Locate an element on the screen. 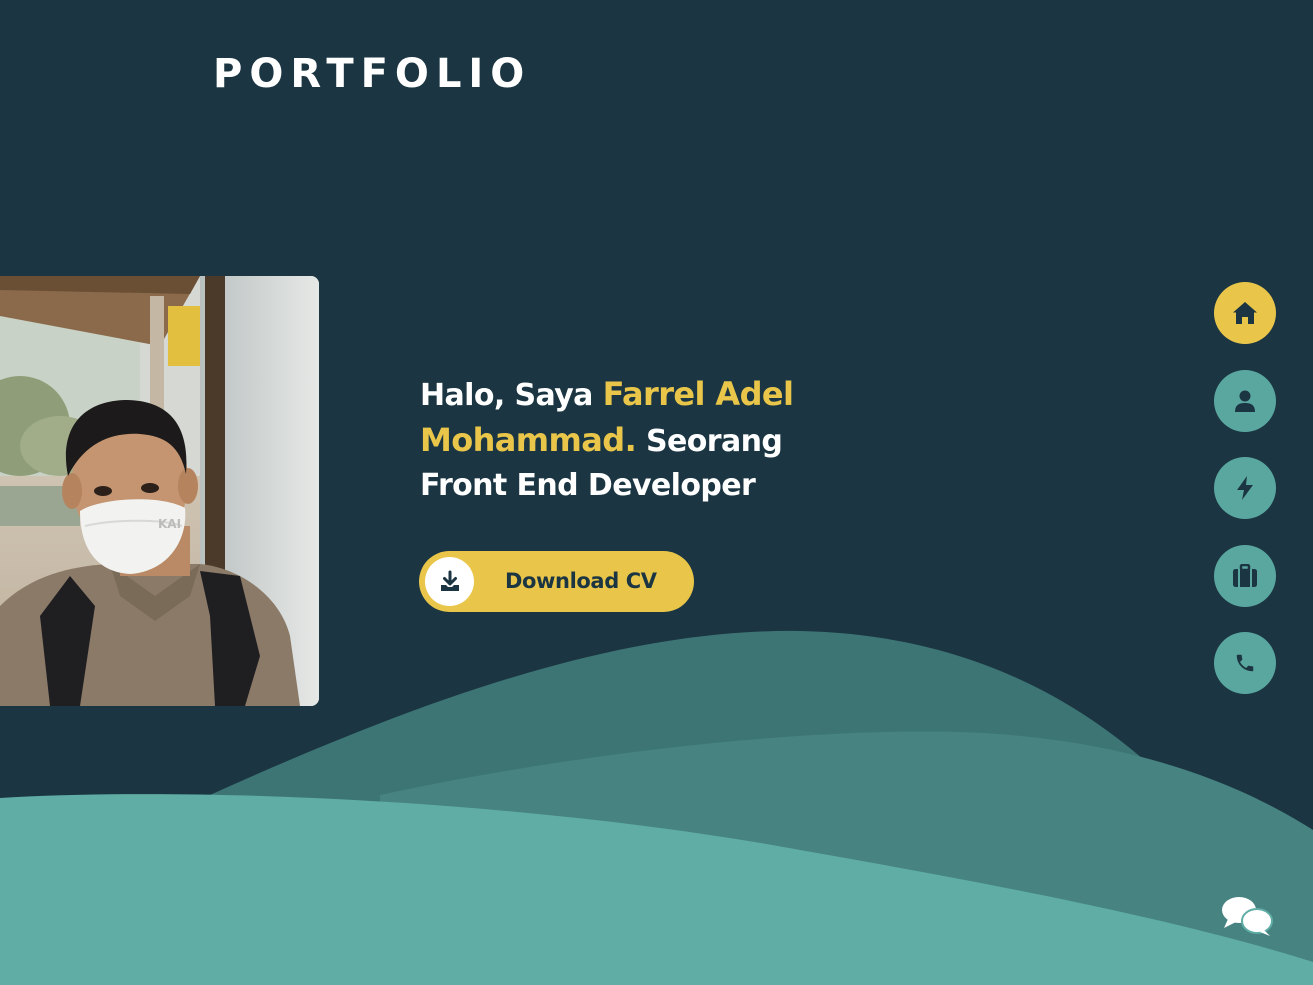 This screenshot has height=985, width=1313. download-icon is located at coordinates (449, 581).